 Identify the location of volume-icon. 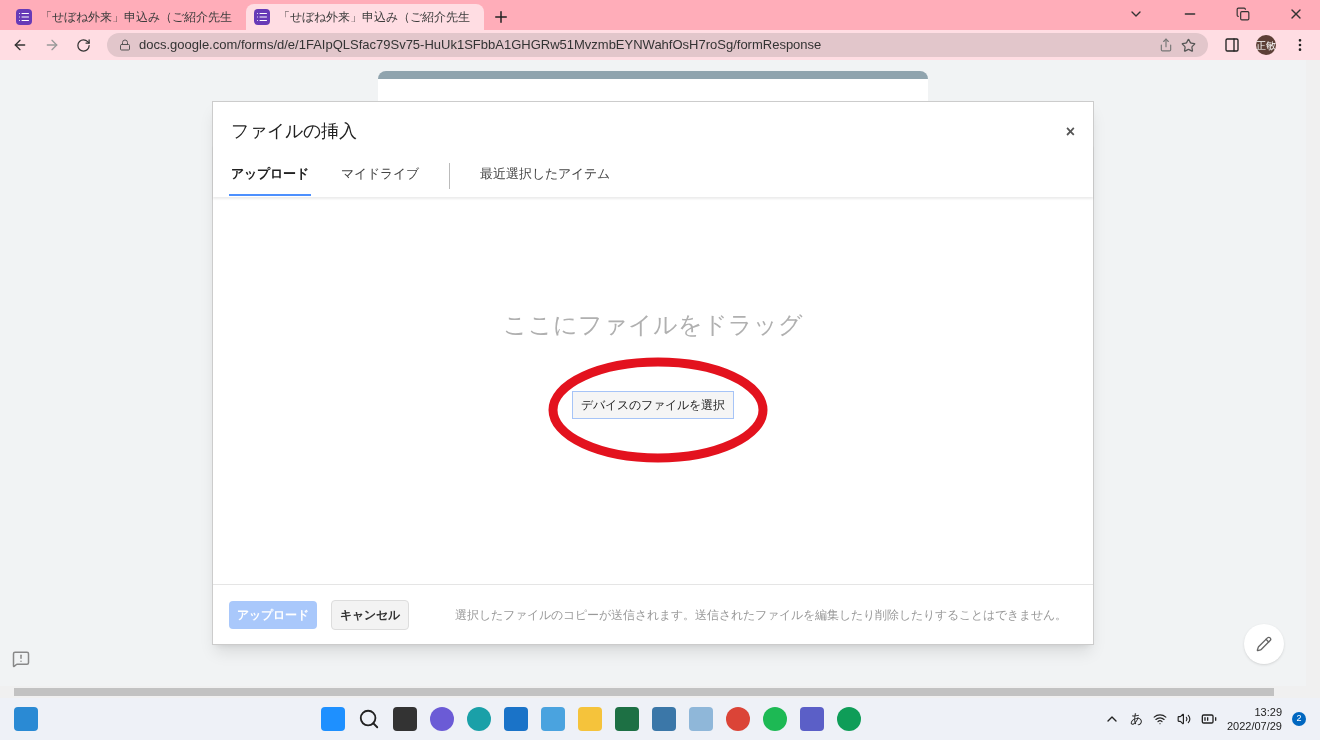
(1183, 719).